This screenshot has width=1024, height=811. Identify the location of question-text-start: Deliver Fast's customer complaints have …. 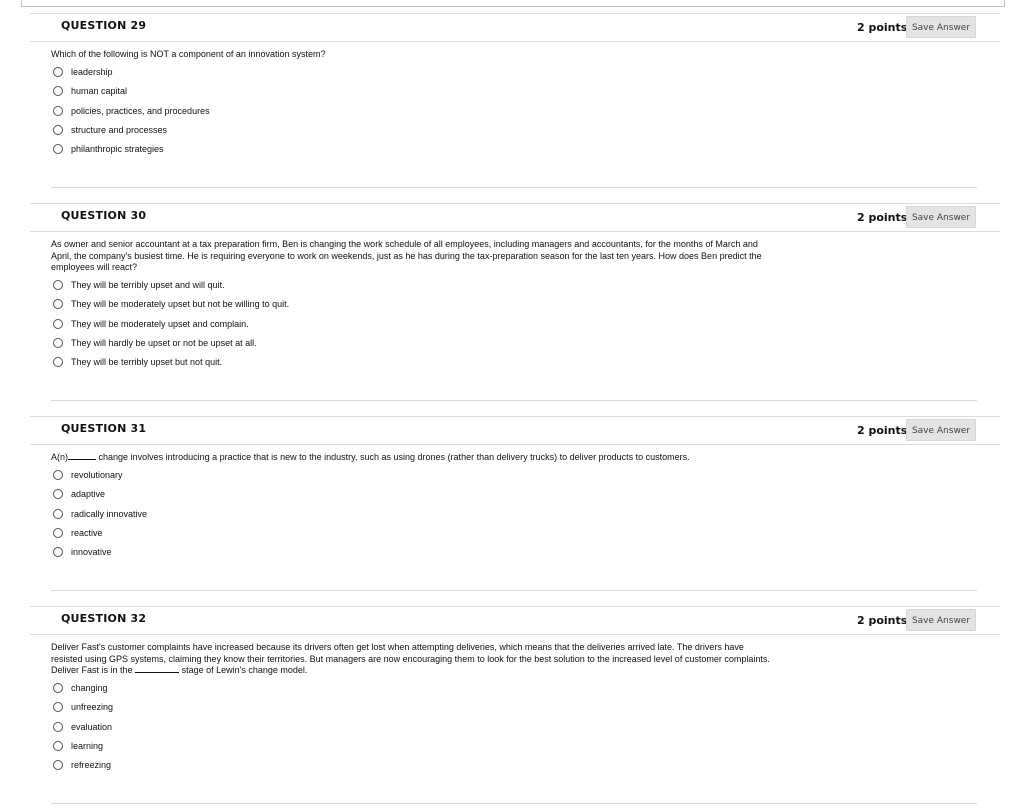
(410, 658).